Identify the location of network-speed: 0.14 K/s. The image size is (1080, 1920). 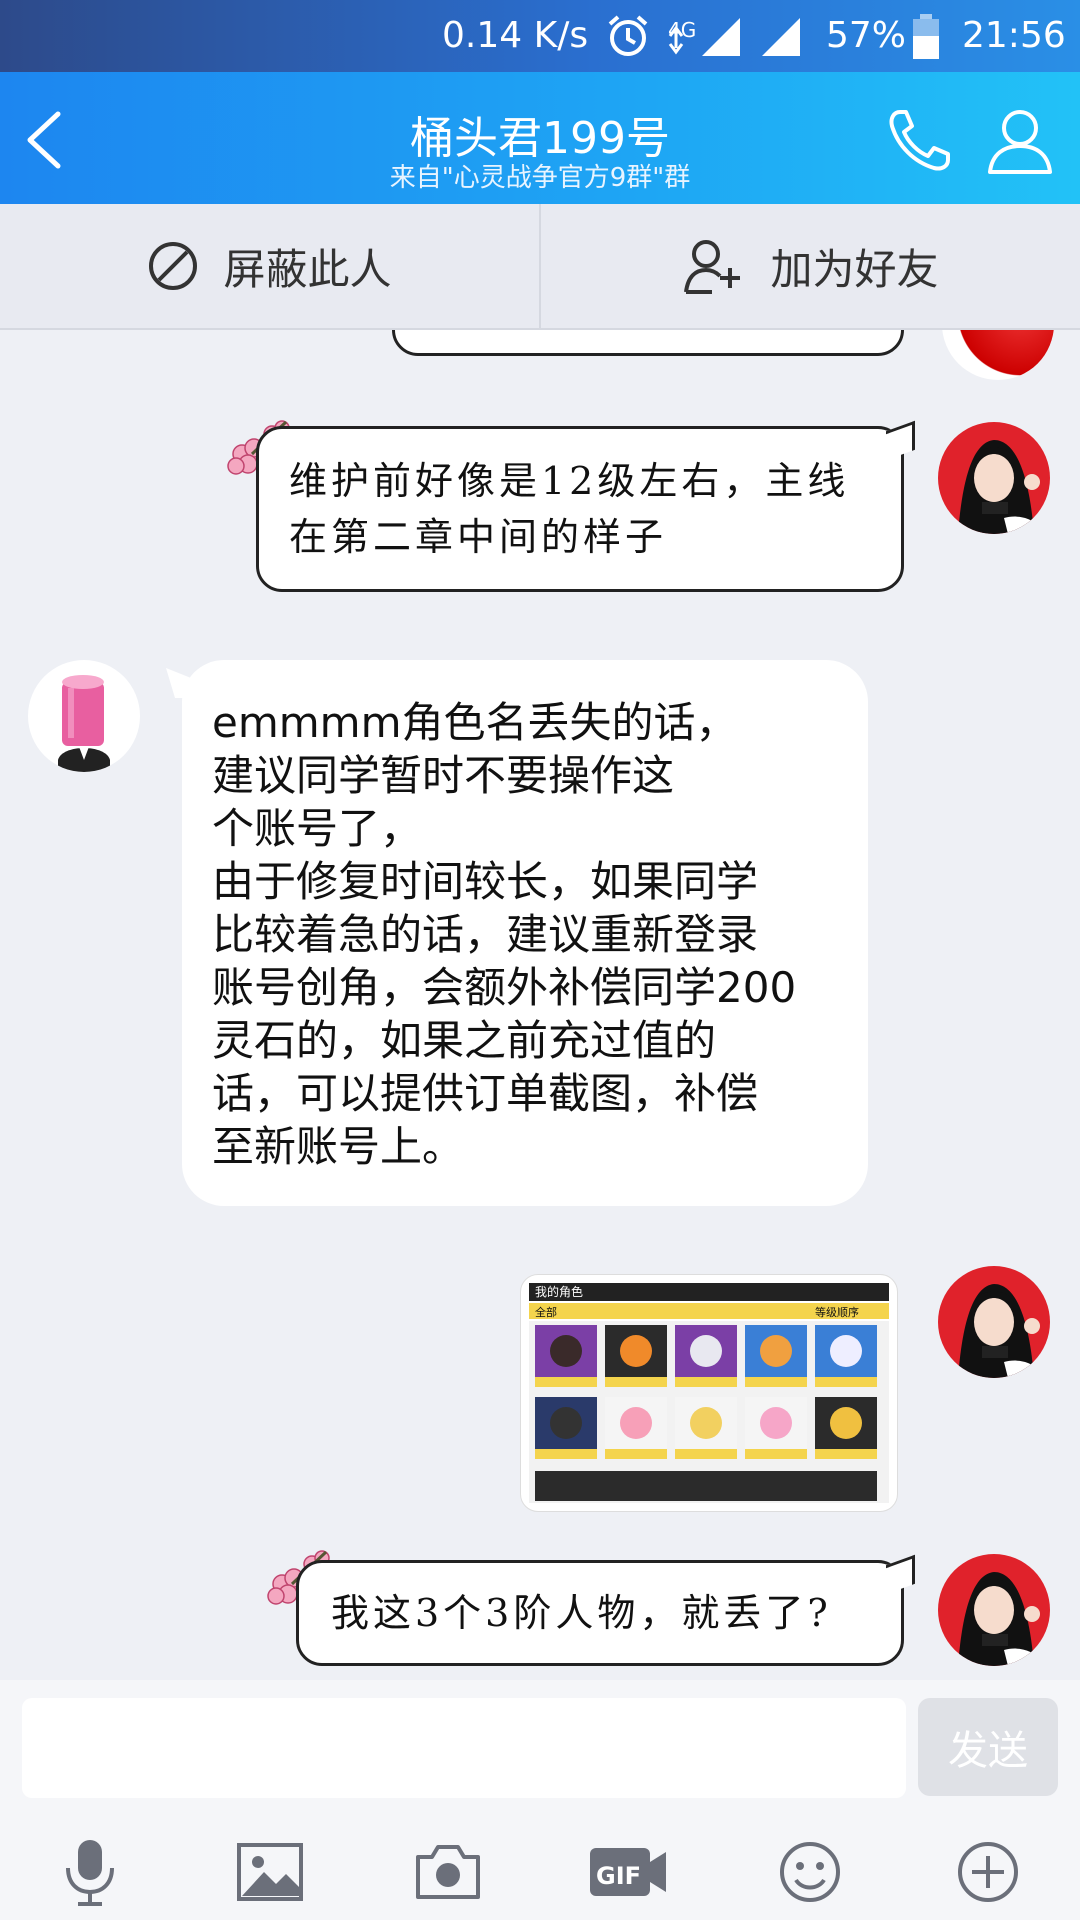
(515, 35).